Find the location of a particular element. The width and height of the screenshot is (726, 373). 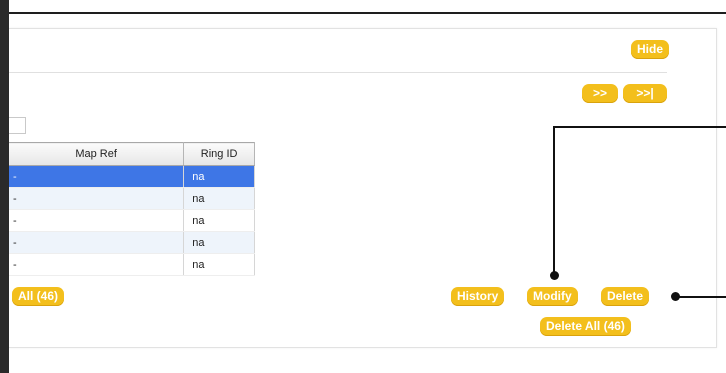

next-page-button: >> is located at coordinates (600, 93).